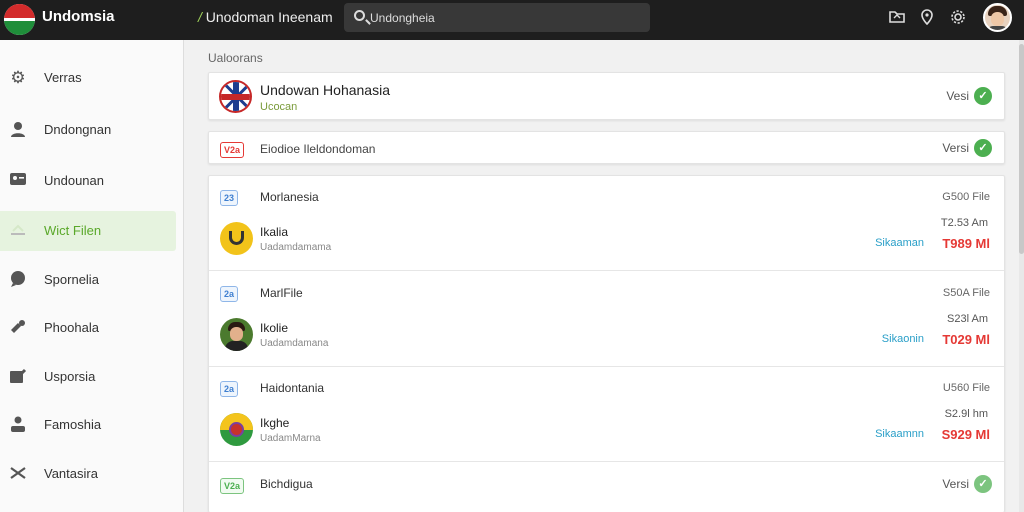 This screenshot has height=512, width=1024. Describe the element at coordinates (275, 423) in the screenshot. I see `row-name: Ikghe` at that location.